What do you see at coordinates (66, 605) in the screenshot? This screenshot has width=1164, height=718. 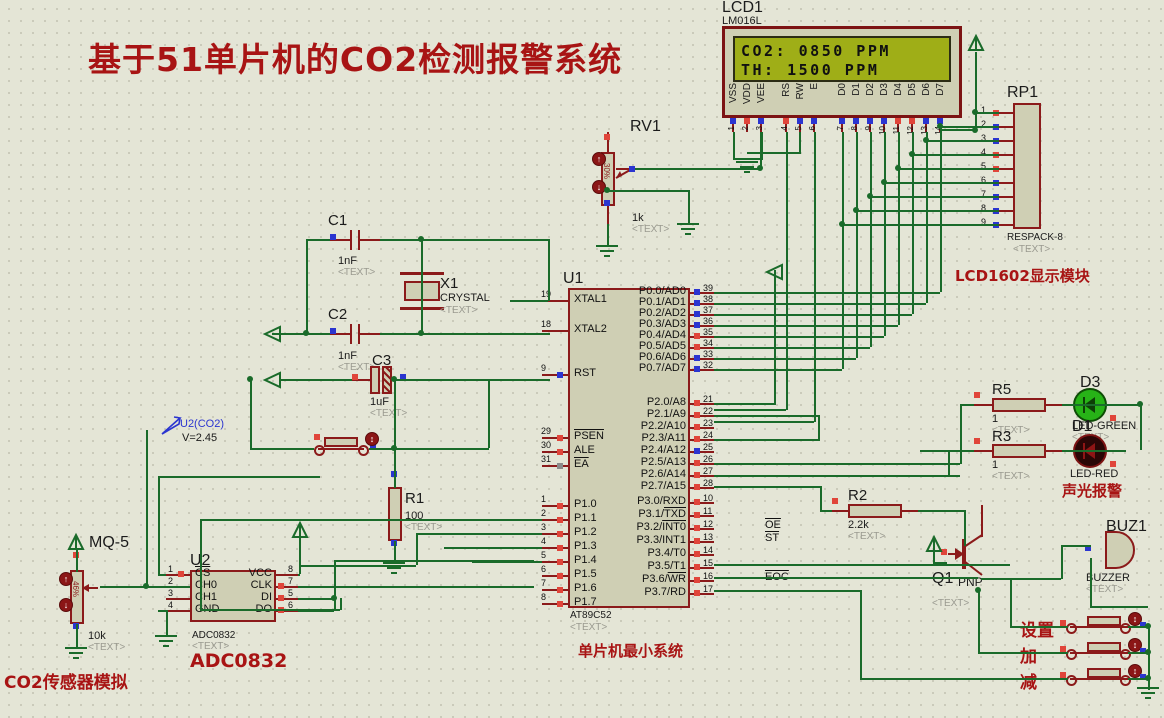 I see `mq5-probe-down: ↓` at bounding box center [66, 605].